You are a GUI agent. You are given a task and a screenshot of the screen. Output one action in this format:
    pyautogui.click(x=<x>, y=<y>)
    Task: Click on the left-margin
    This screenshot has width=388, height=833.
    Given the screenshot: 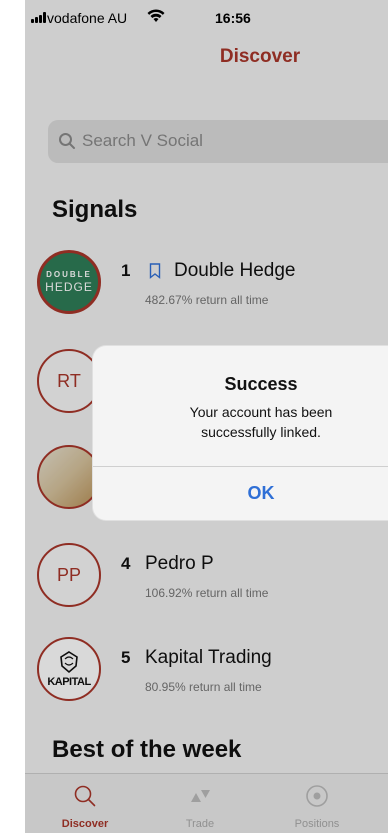 What is the action you would take?
    pyautogui.click(x=12, y=416)
    